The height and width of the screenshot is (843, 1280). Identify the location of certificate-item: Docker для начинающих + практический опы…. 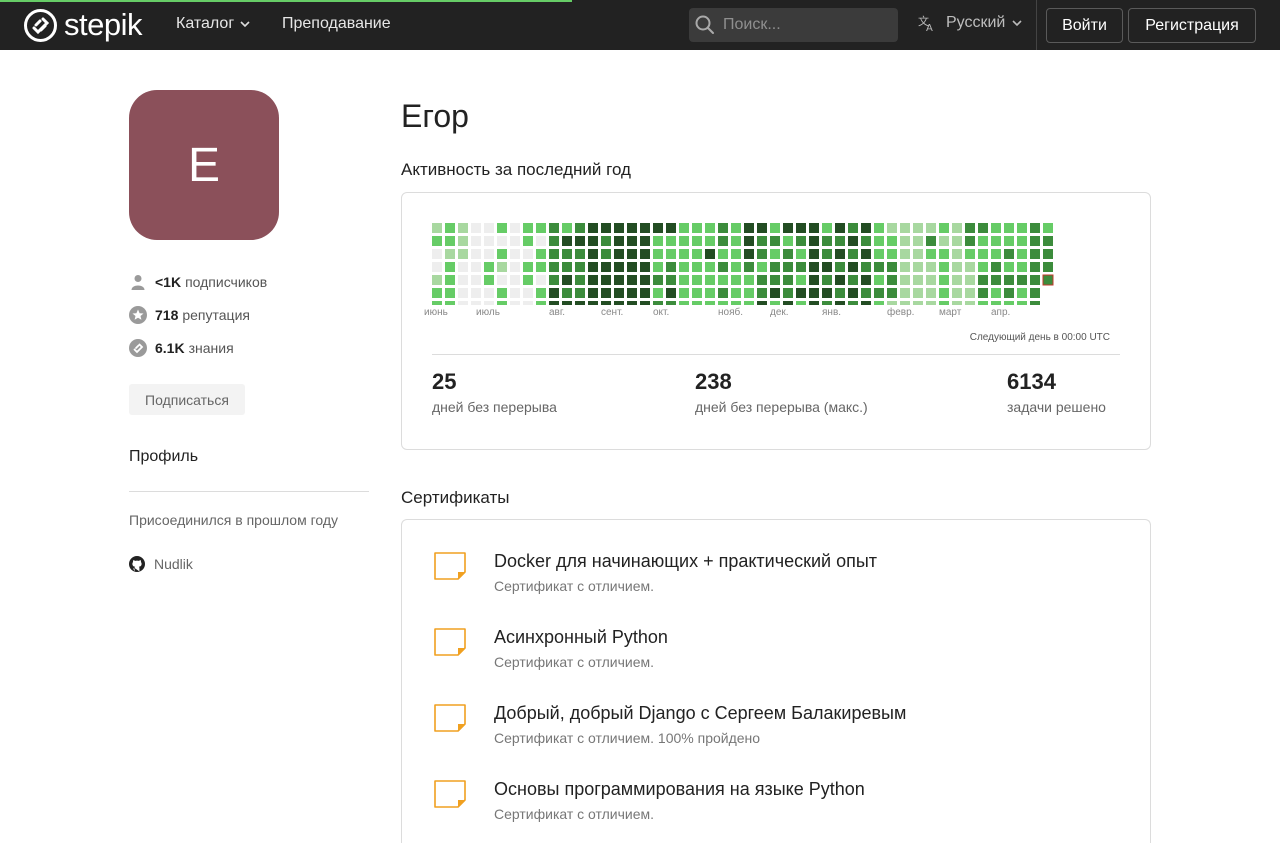
(655, 572).